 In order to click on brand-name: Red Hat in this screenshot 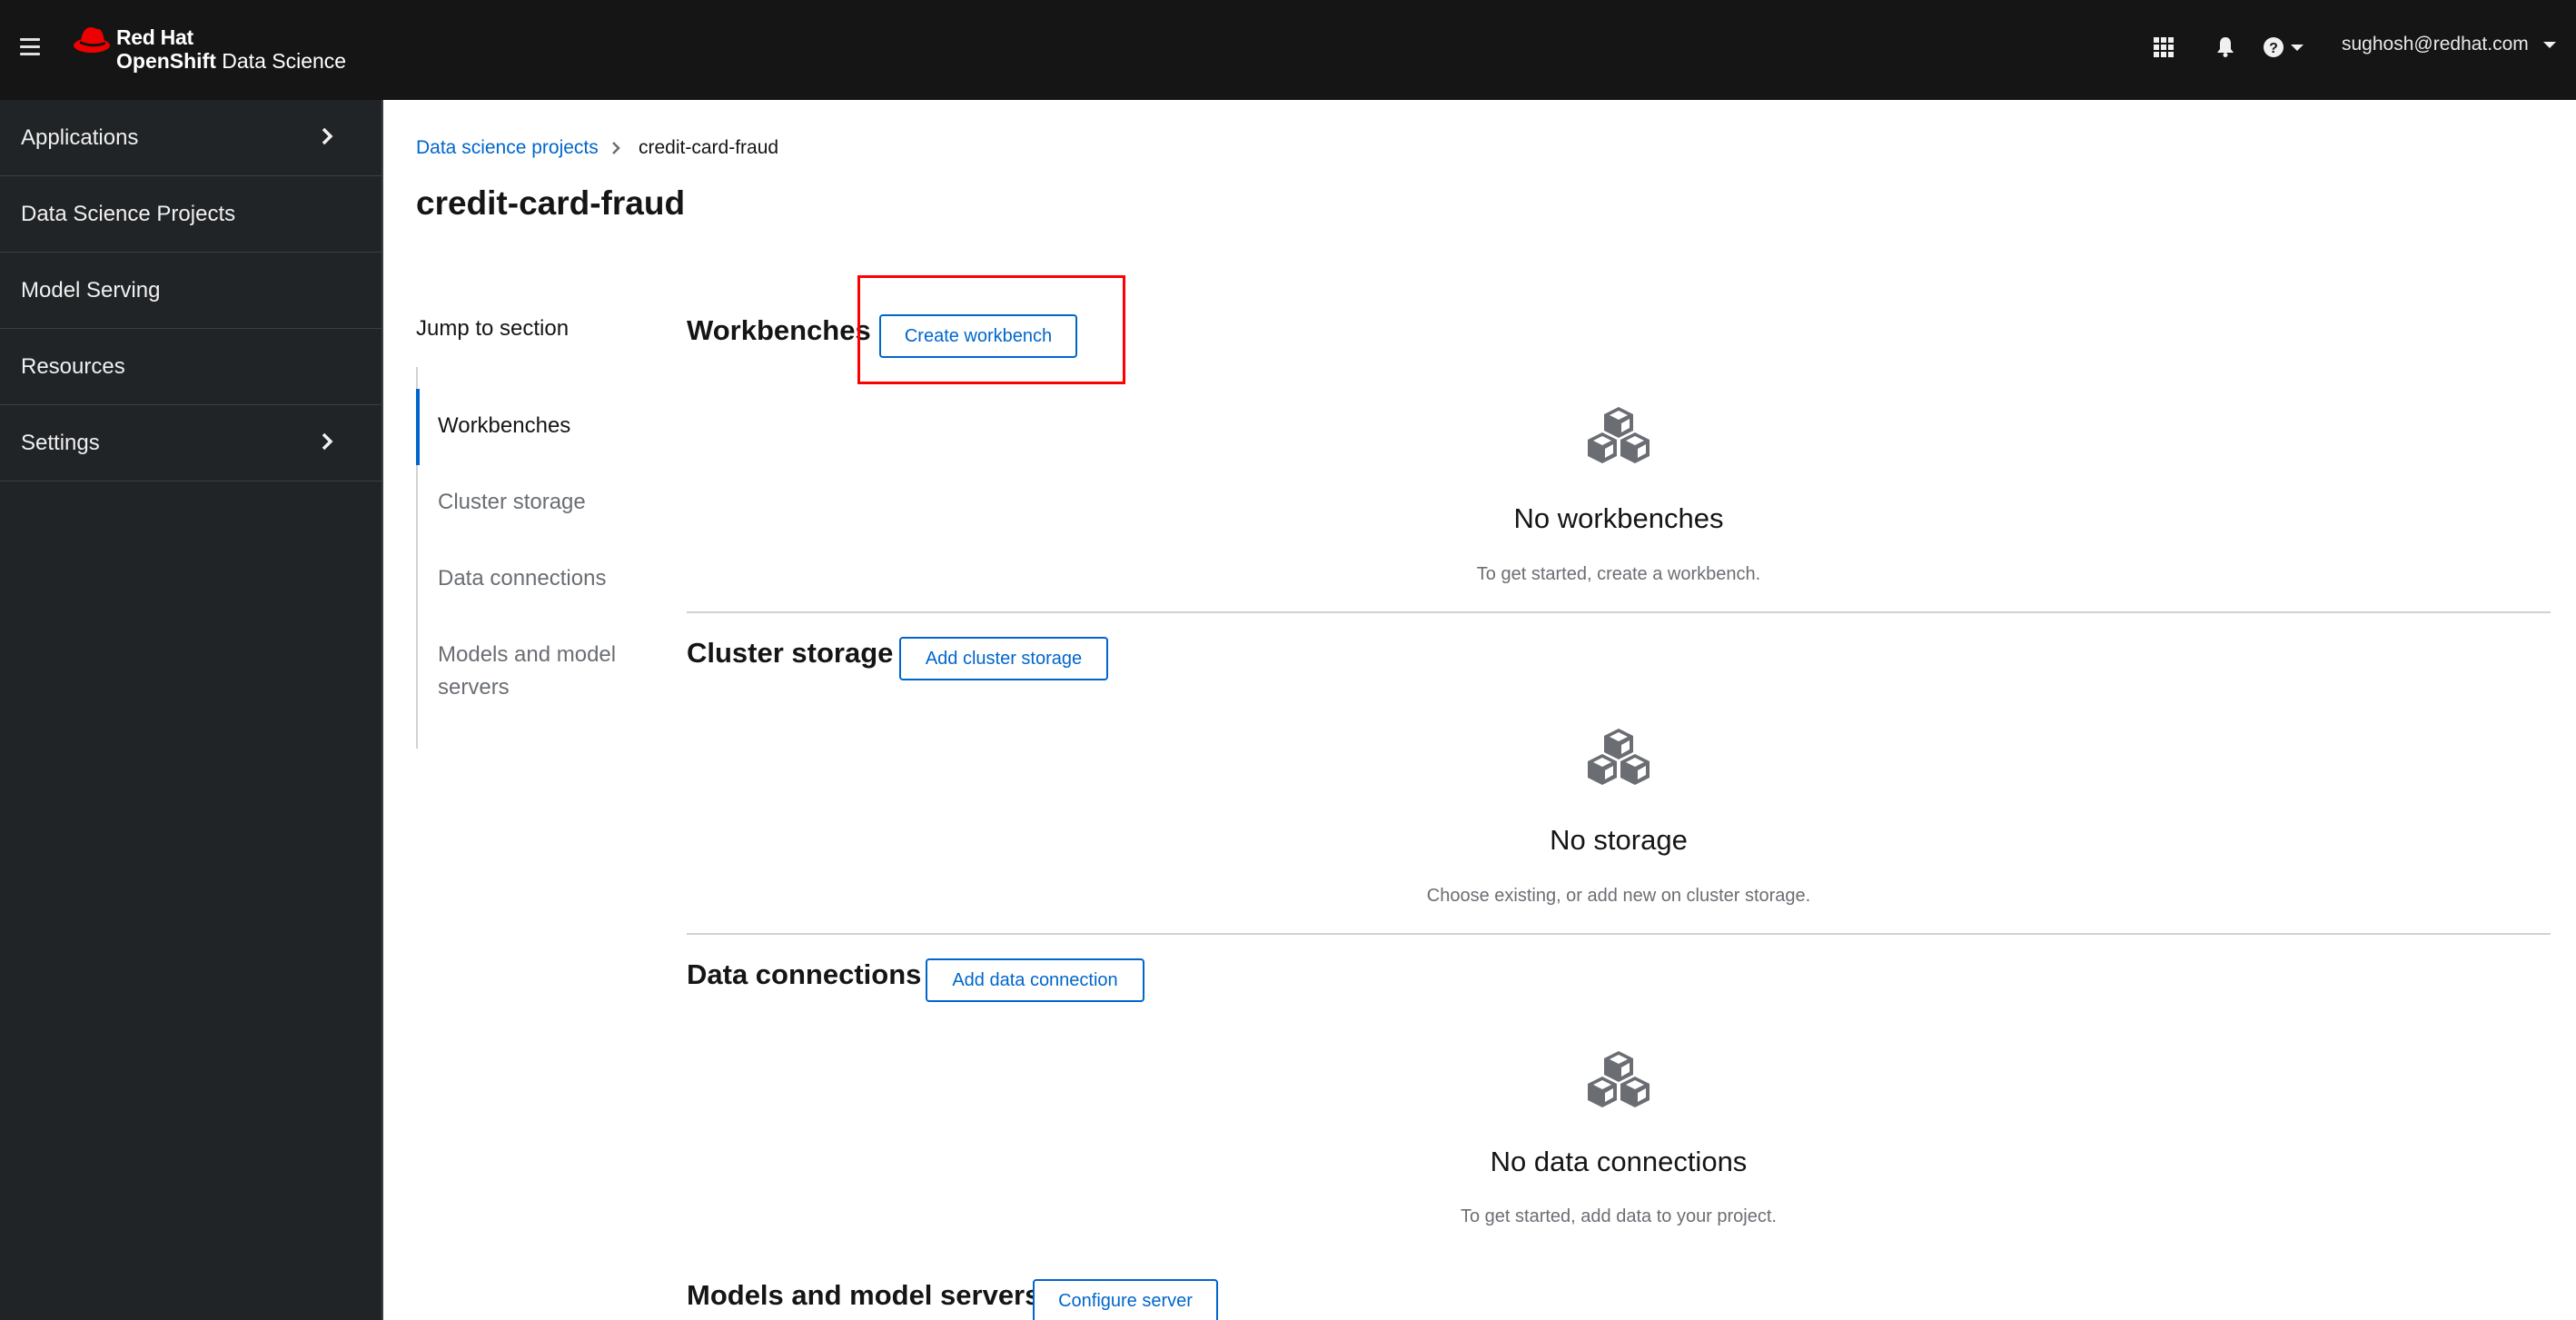, I will do `click(154, 37)`.